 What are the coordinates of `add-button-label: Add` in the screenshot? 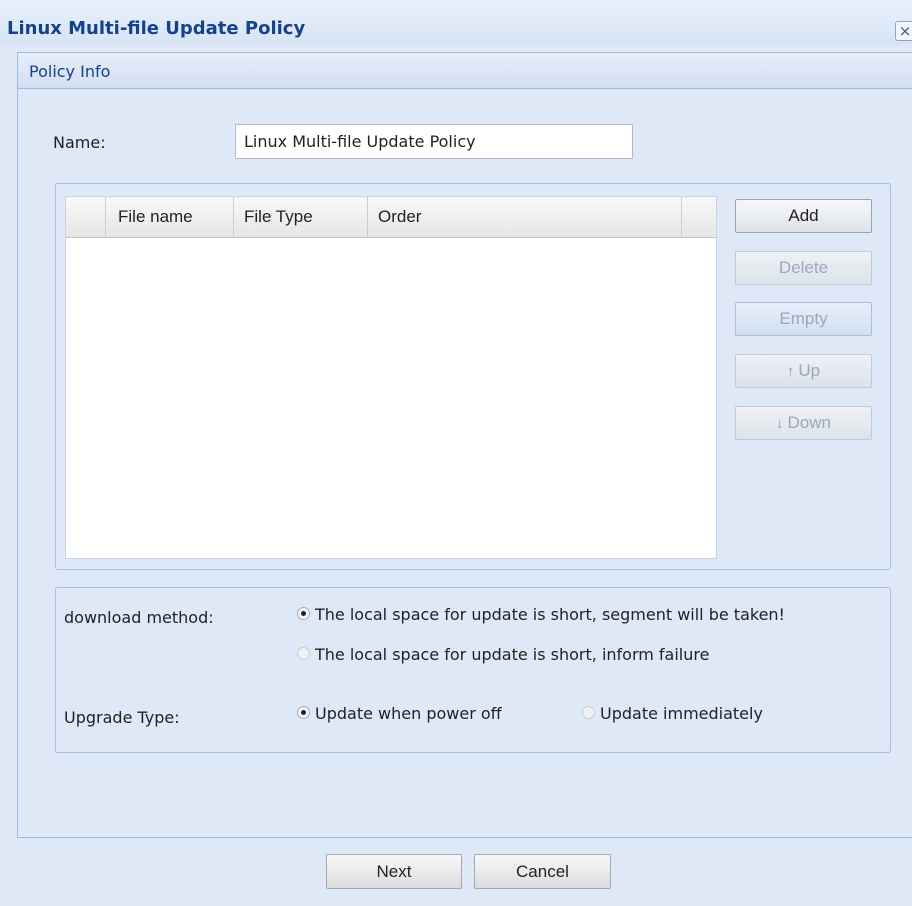 It's located at (803, 215).